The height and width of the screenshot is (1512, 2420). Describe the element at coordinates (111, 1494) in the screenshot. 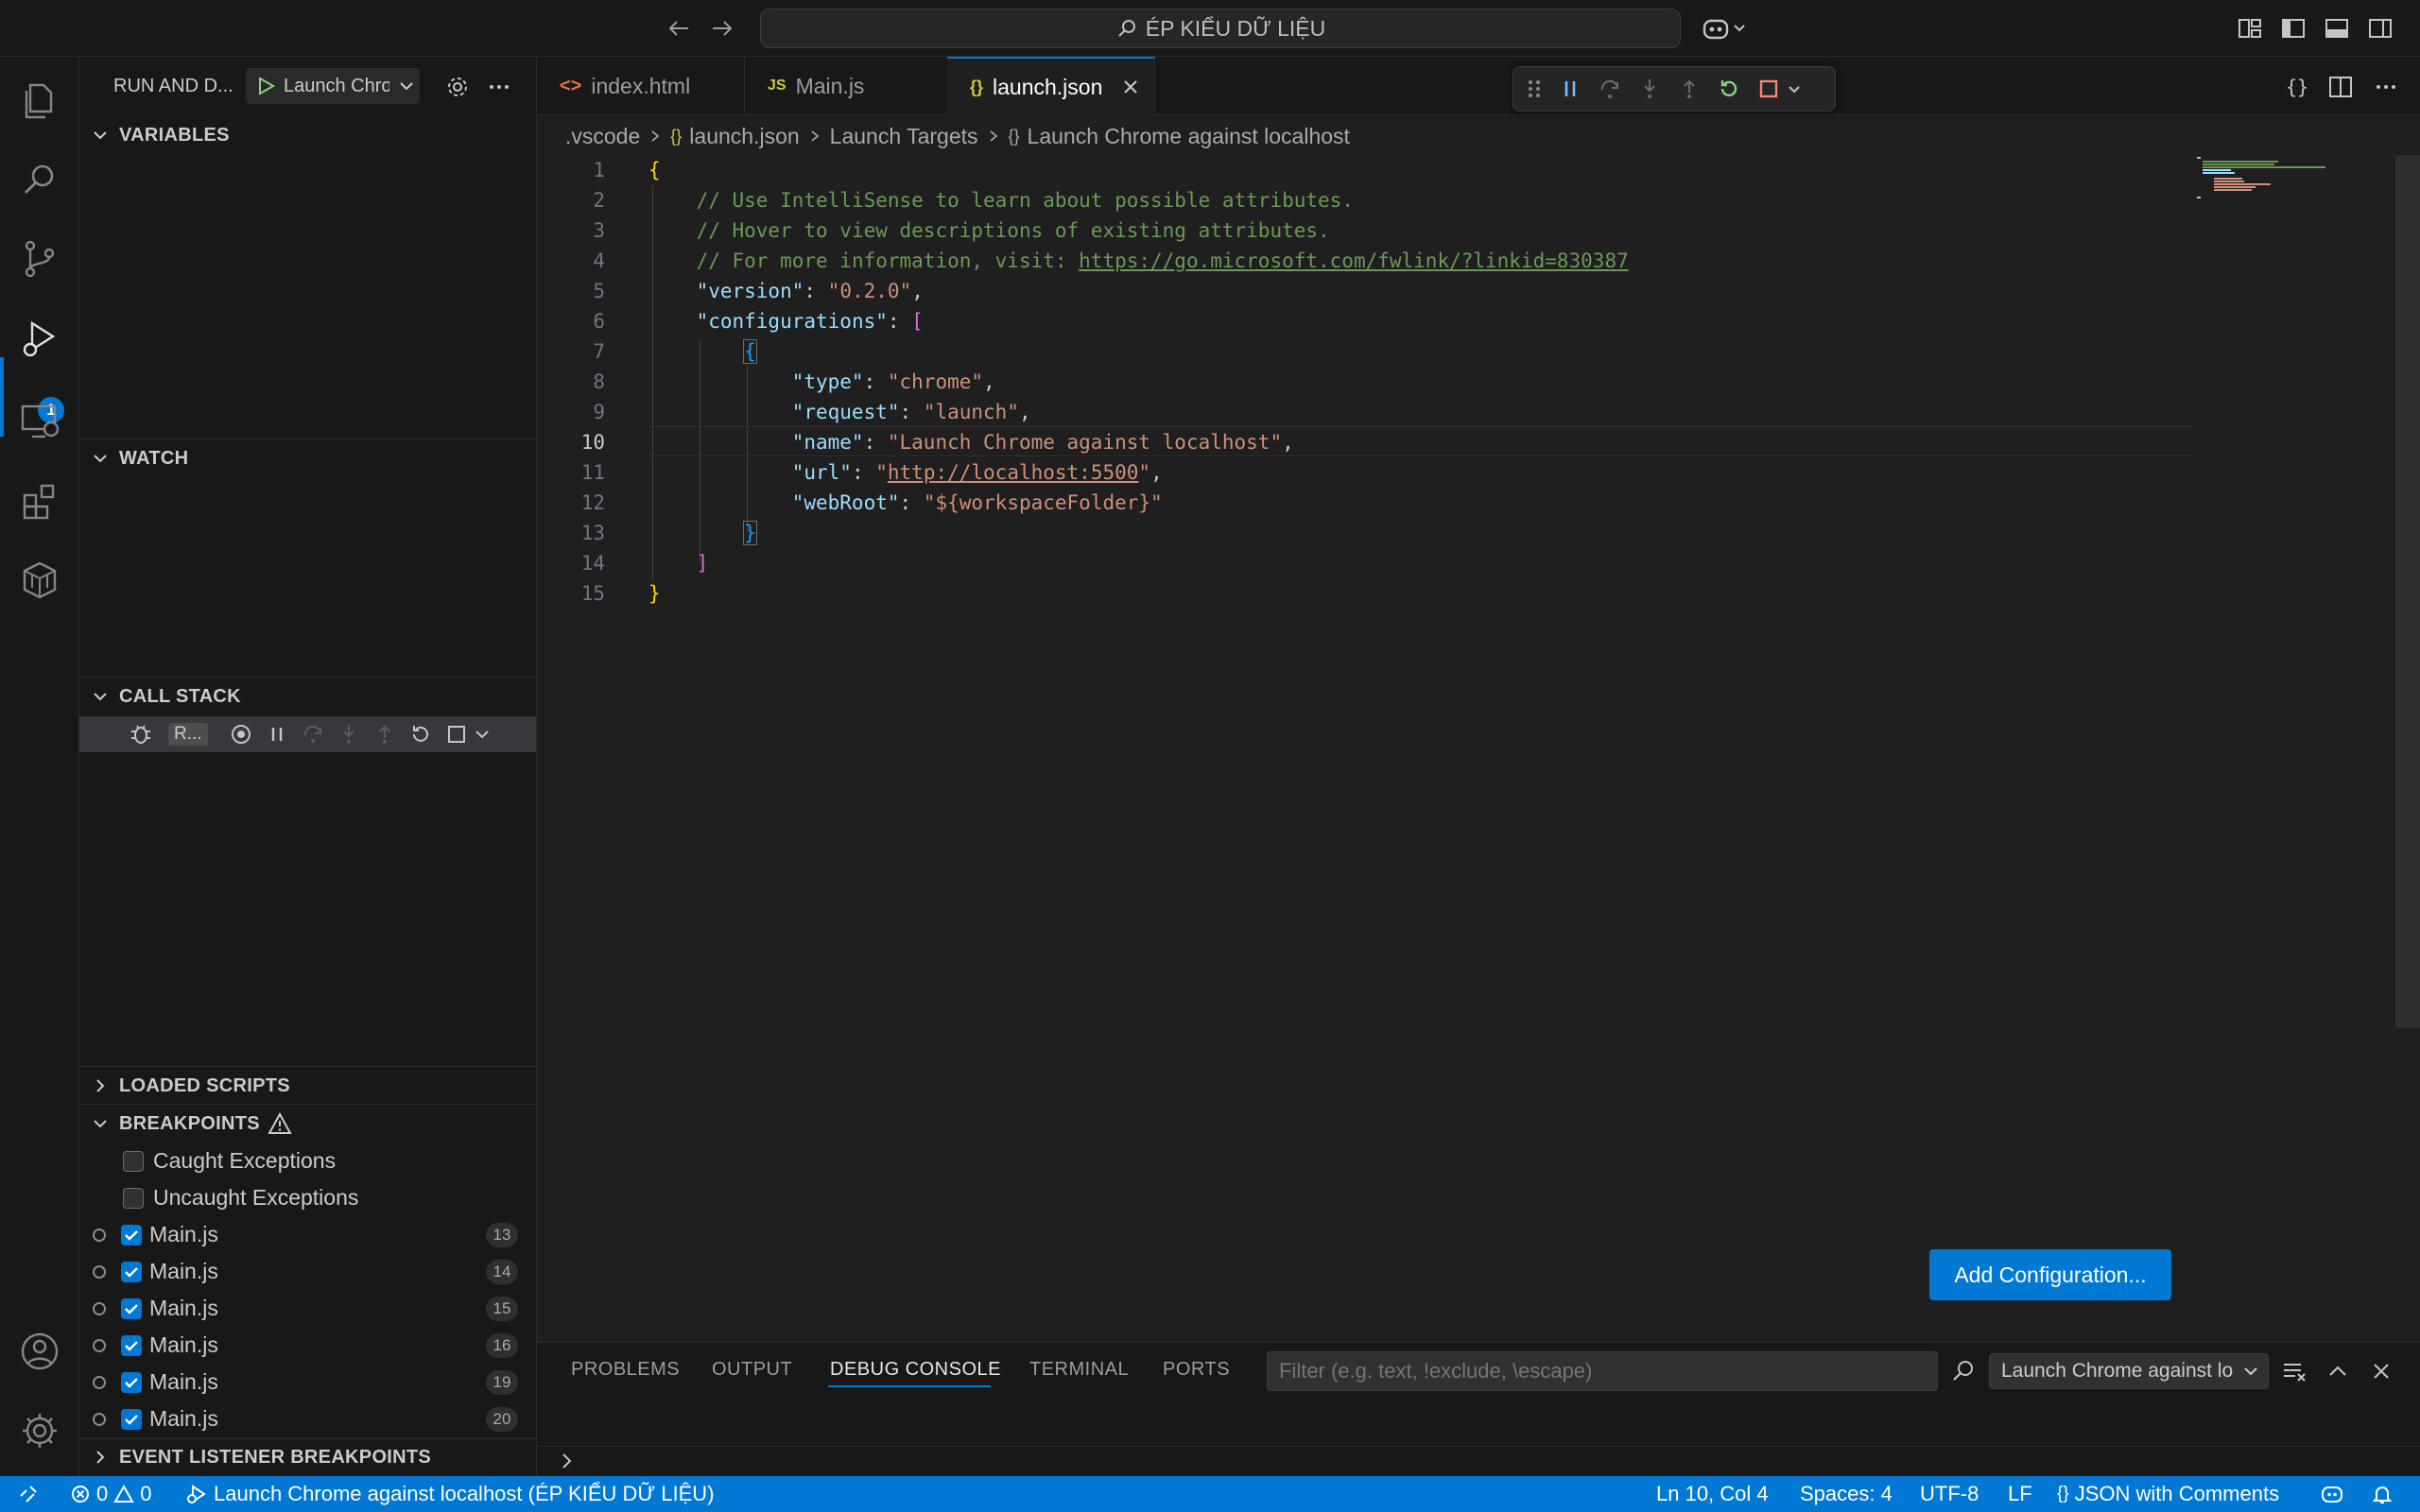

I see `problems-status: 0 0` at that location.